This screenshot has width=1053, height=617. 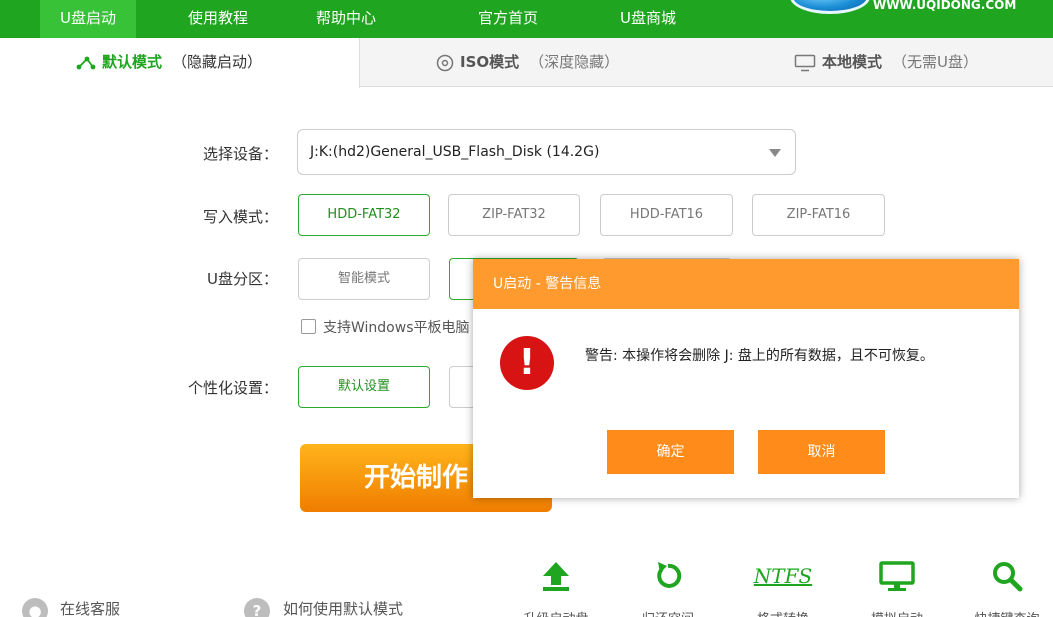 I want to click on tool-label: 格式转换, so click(x=783, y=612).